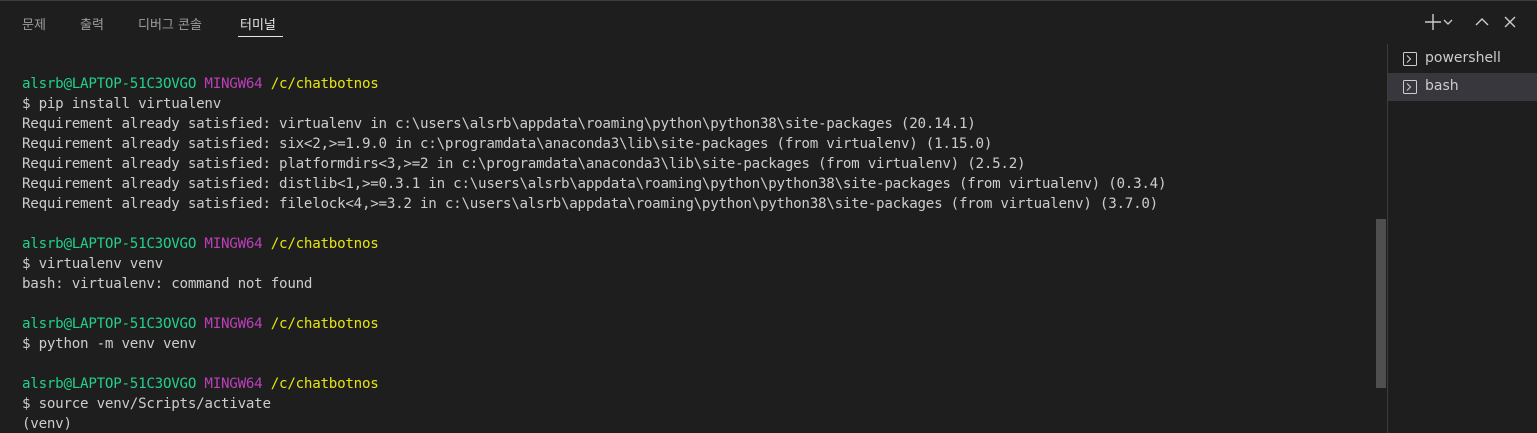  I want to click on terminal-item-label: powershell, so click(1463, 58).